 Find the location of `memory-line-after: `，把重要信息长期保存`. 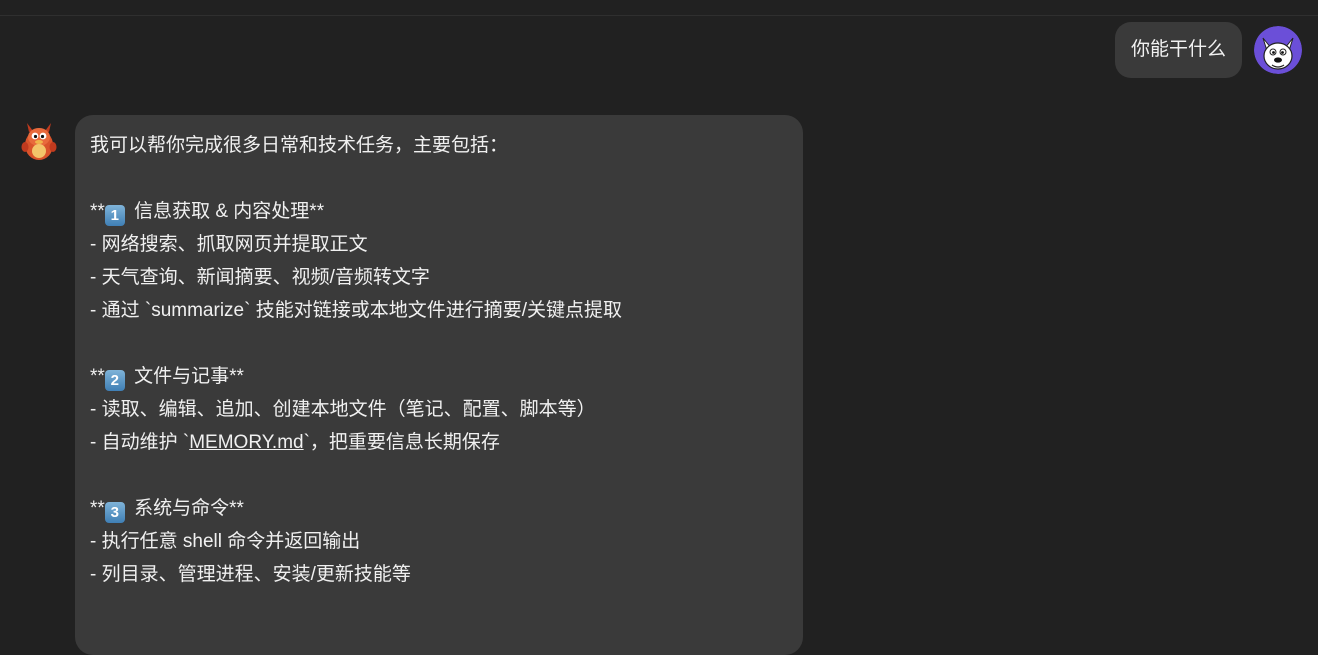

memory-line-after: `，把重要信息长期保存 is located at coordinates (401, 442).